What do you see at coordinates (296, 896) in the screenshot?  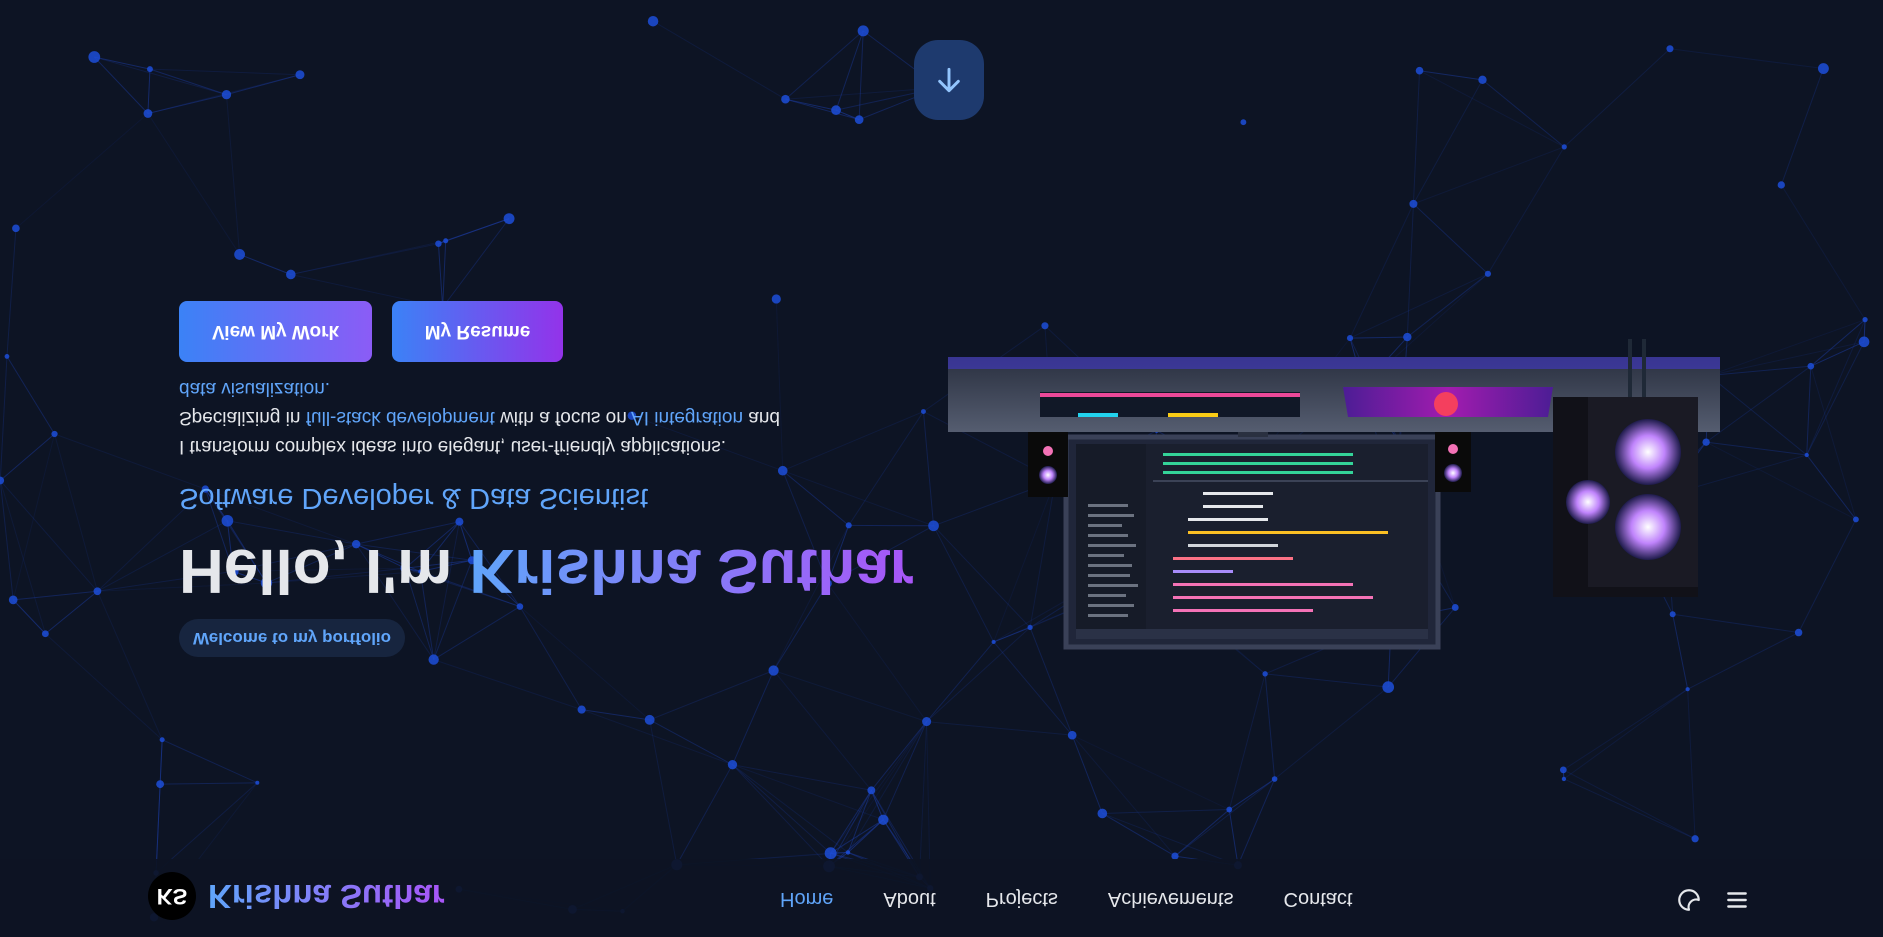 I see `logo: KS Krishna Suthar` at bounding box center [296, 896].